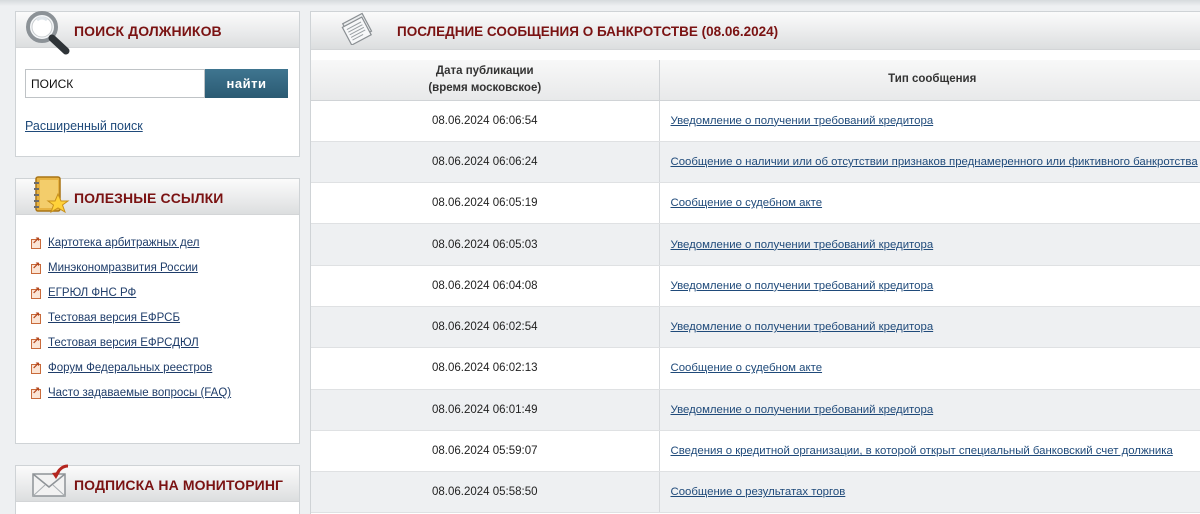 Image resolution: width=1200 pixels, height=514 pixels. Describe the element at coordinates (485, 121) in the screenshot. I see `message-date: 08.06.2024 06:06:54` at that location.